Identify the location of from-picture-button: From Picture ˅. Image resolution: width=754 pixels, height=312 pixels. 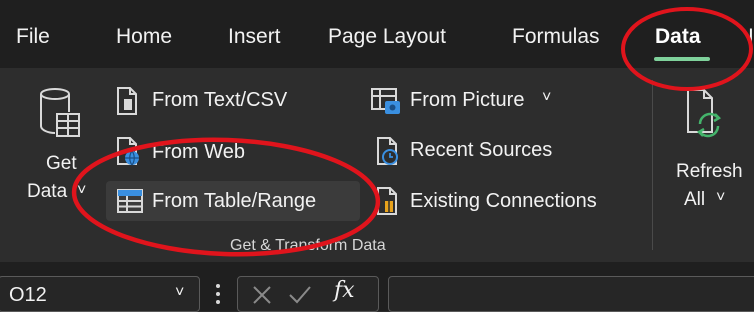
(470, 101).